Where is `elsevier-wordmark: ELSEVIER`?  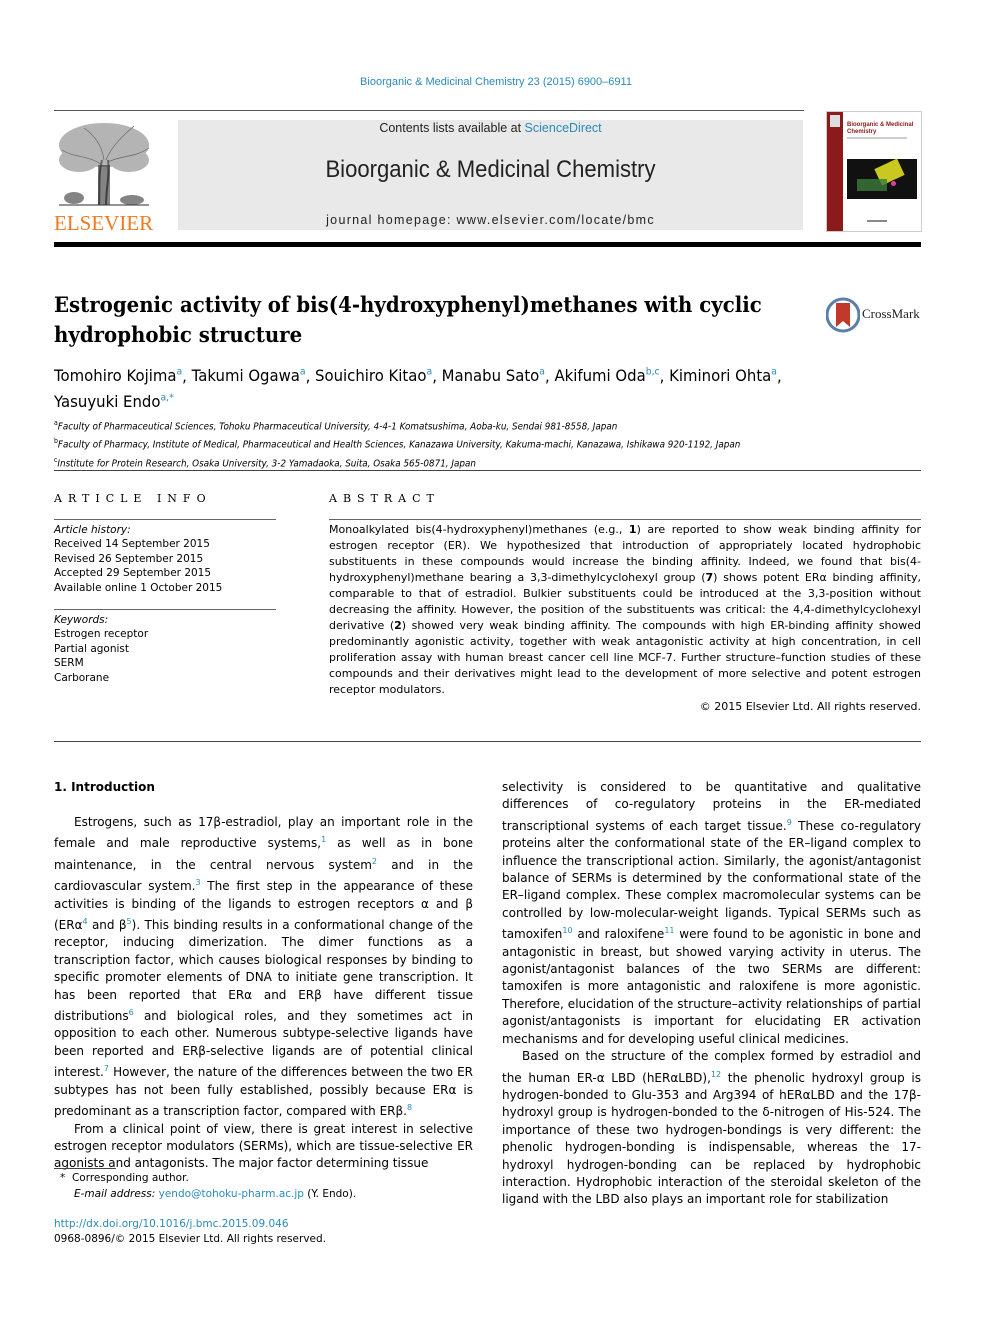
elsevier-wordmark: ELSEVIER is located at coordinates (104, 223).